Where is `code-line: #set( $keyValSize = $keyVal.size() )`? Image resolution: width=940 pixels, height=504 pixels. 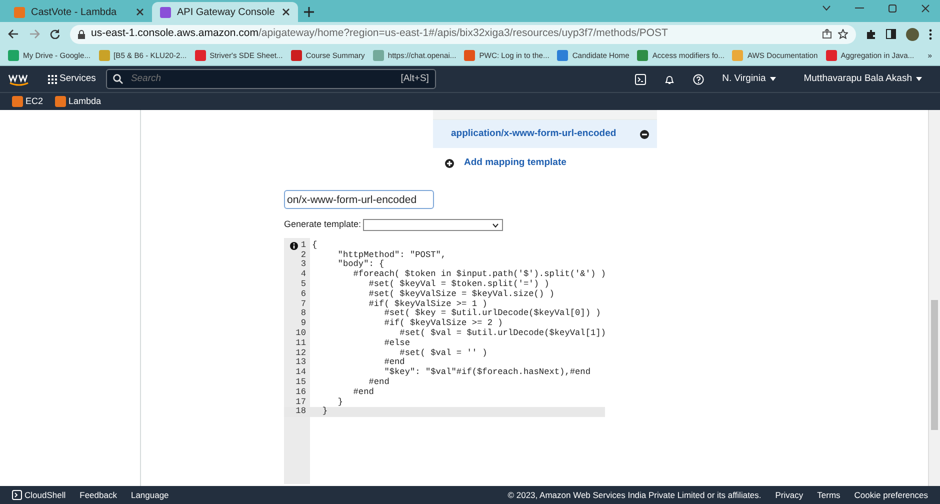 code-line: #set( $keyValSize = $keyVal.size() ) is located at coordinates (462, 295).